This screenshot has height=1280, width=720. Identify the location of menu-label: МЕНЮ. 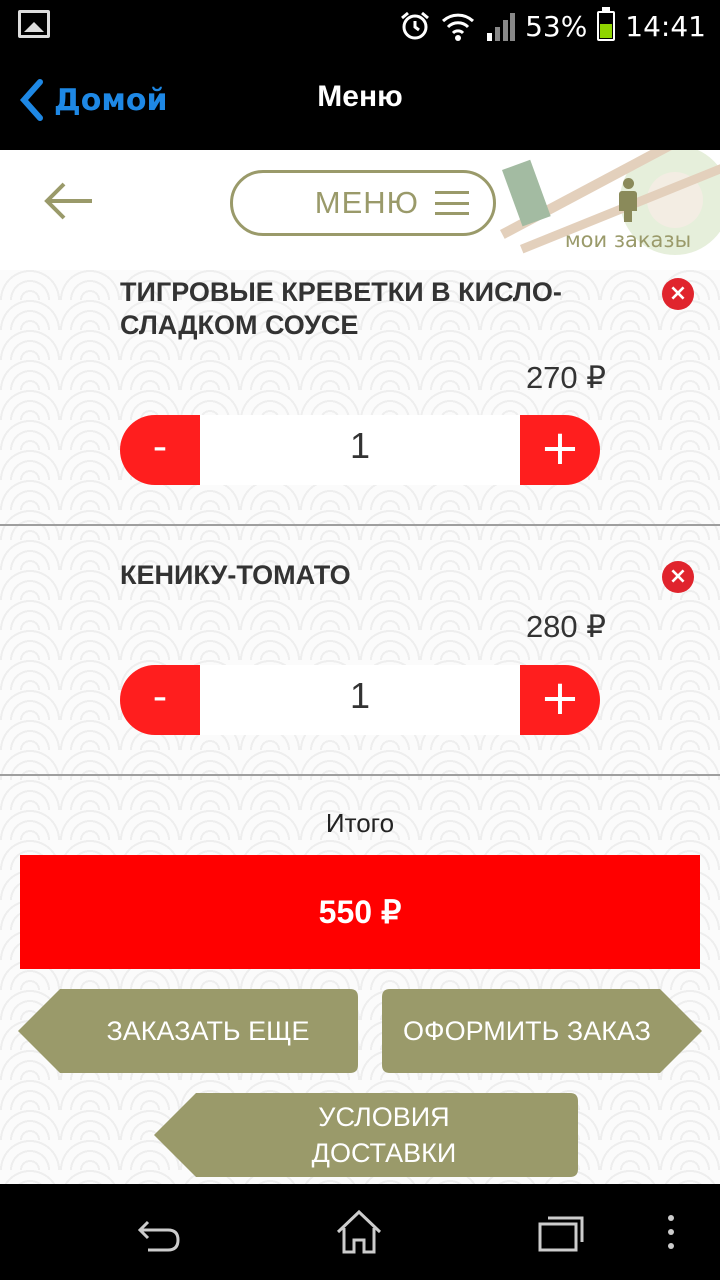
(366, 202).